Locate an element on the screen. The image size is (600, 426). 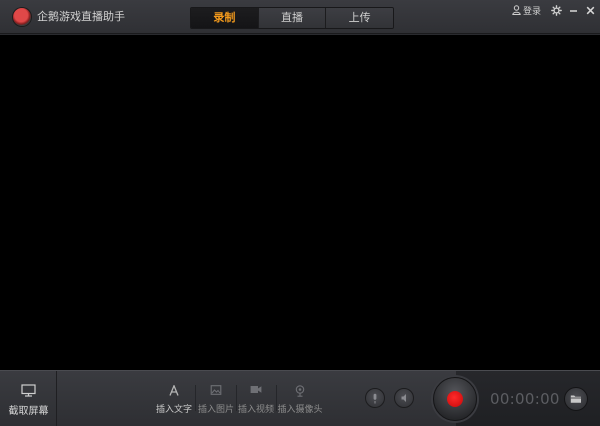
folder-icon is located at coordinates (575, 399).